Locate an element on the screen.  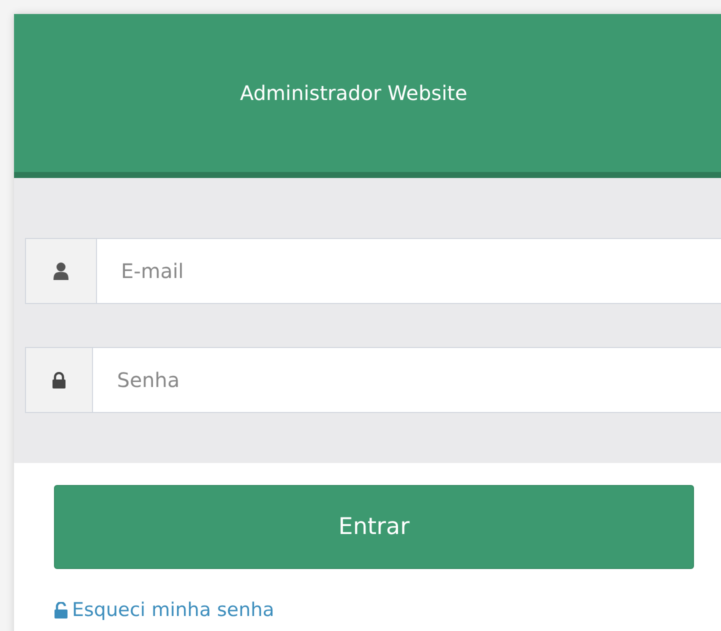
header-title: Administrador Website is located at coordinates (354, 93).